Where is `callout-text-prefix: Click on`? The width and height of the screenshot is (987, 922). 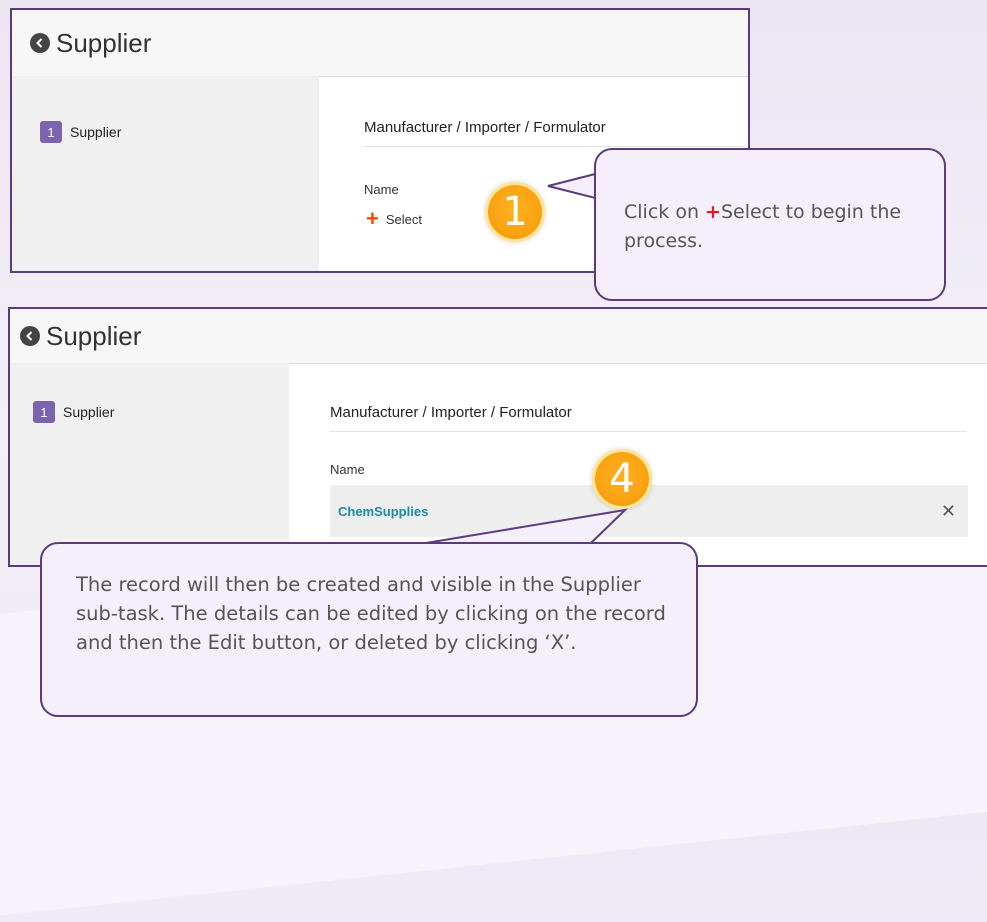 callout-text-prefix: Click on is located at coordinates (665, 212).